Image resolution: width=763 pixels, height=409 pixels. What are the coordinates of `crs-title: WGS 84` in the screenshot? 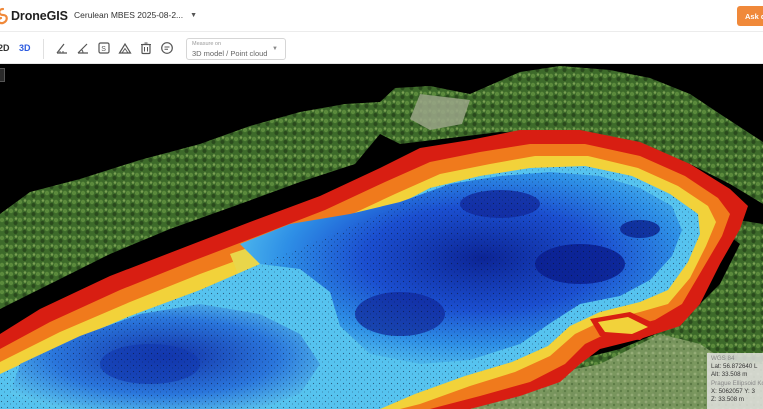 It's located at (723, 358).